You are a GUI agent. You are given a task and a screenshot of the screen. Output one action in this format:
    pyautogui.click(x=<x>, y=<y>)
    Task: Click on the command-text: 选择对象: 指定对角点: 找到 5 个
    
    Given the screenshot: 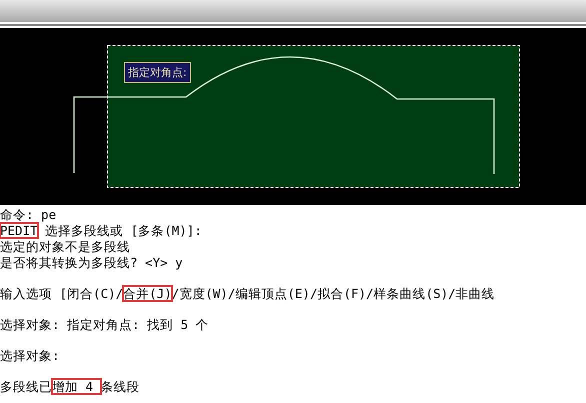 What is the action you would take?
    pyautogui.click(x=104, y=324)
    